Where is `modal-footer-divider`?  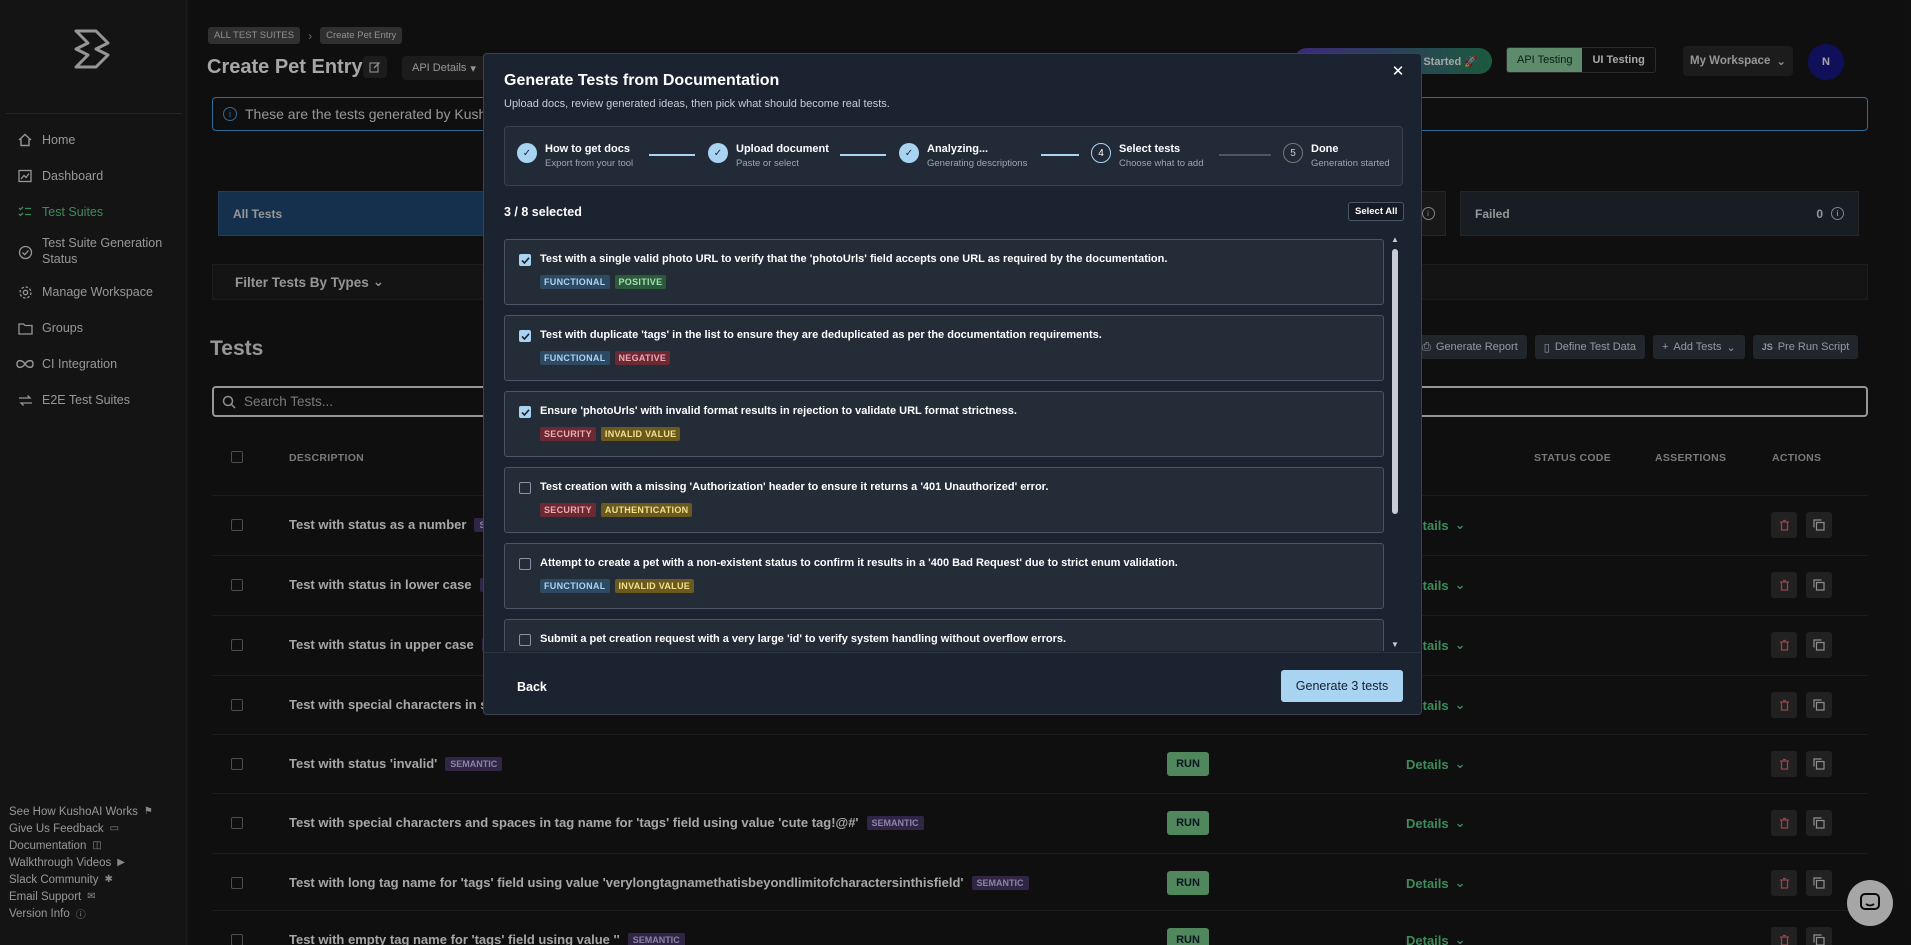 modal-footer-divider is located at coordinates (952, 652).